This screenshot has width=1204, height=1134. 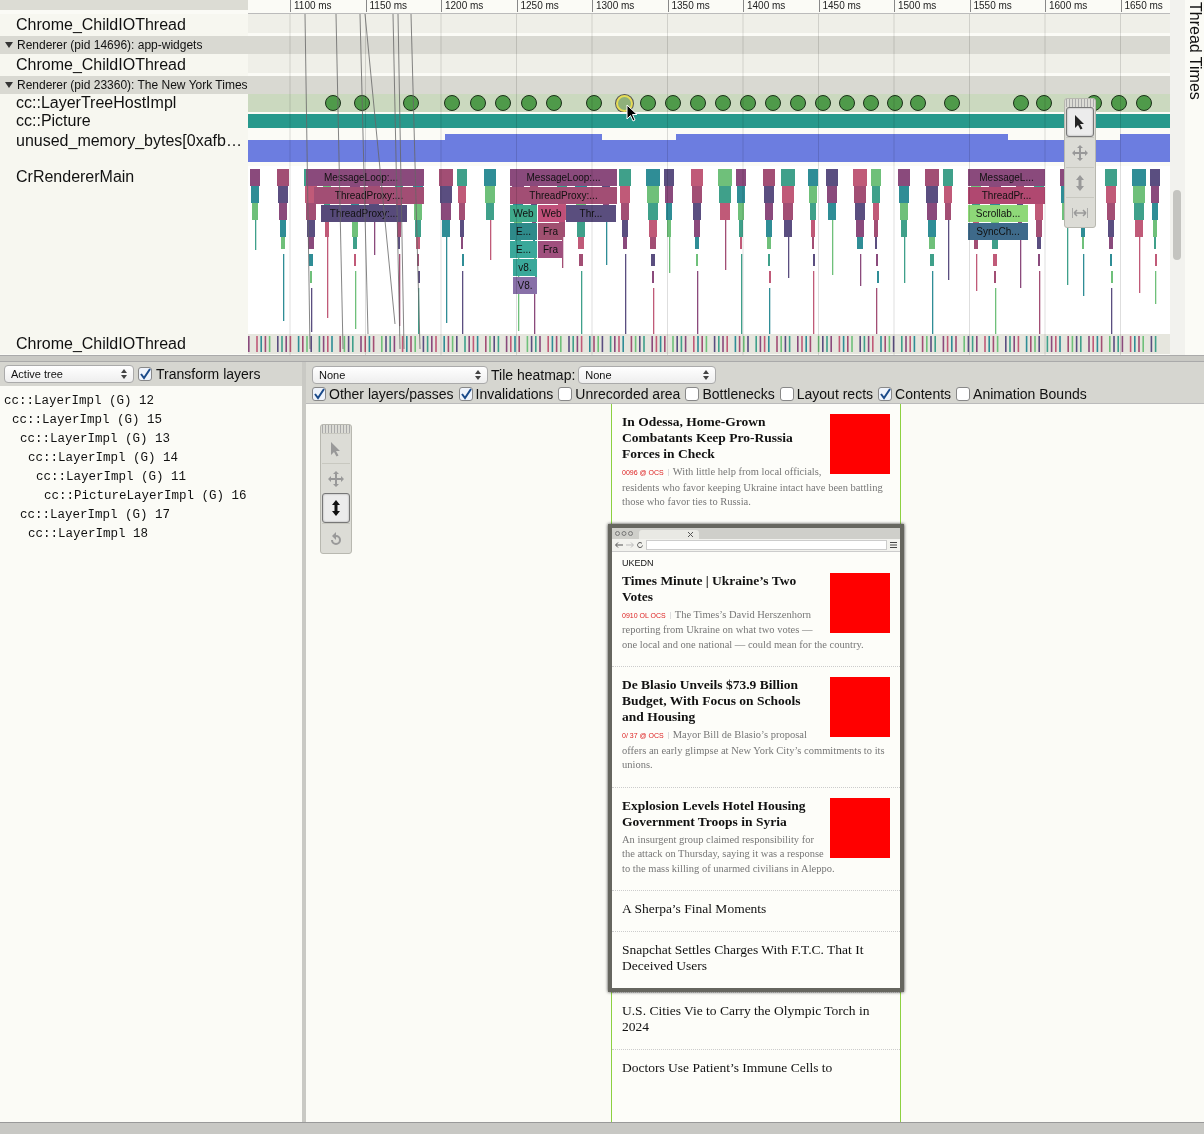 What do you see at coordinates (96, 103) in the screenshot?
I see `track-label: cc::LayerTreeHostImpl` at bounding box center [96, 103].